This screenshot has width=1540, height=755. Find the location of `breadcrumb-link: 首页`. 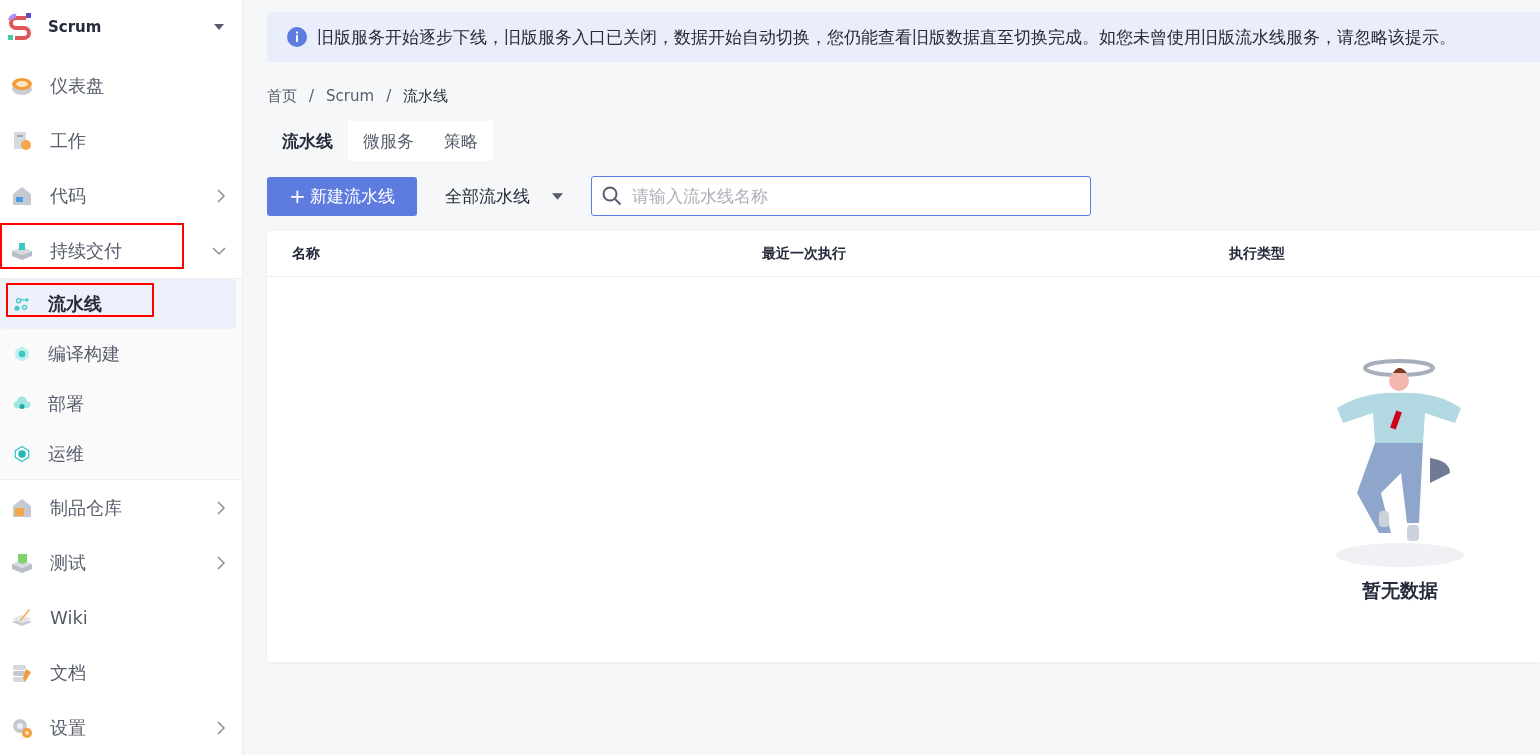

breadcrumb-link: 首页 is located at coordinates (282, 96).